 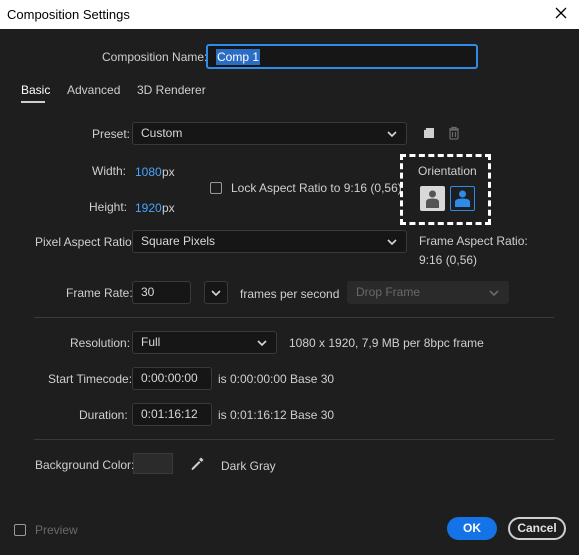 I want to click on tab-advanced: Advanced, so click(x=93, y=90).